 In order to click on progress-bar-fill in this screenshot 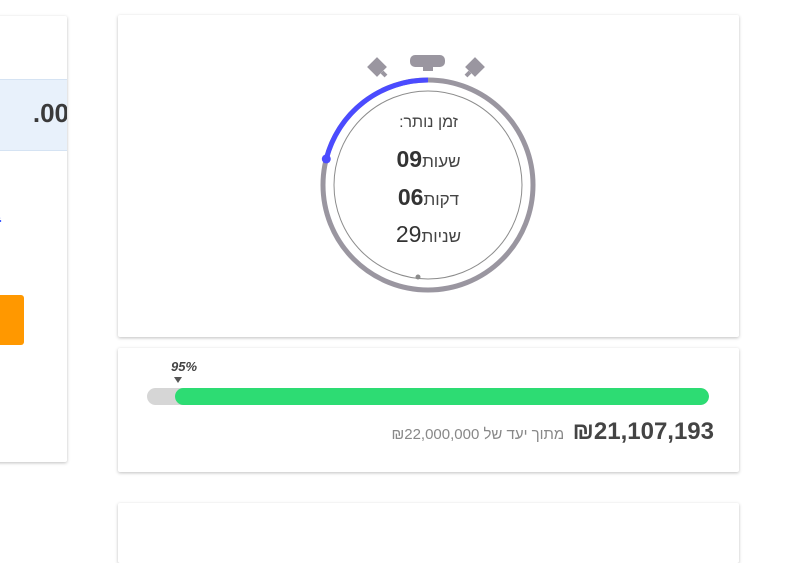, I will do `click(442, 396)`.